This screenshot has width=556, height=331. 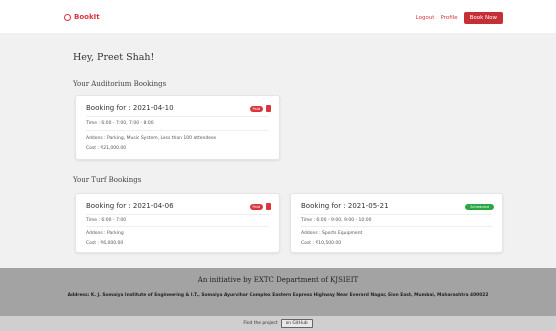 I want to click on greeting-heading: Hey, Preet Shah!, so click(x=114, y=57).